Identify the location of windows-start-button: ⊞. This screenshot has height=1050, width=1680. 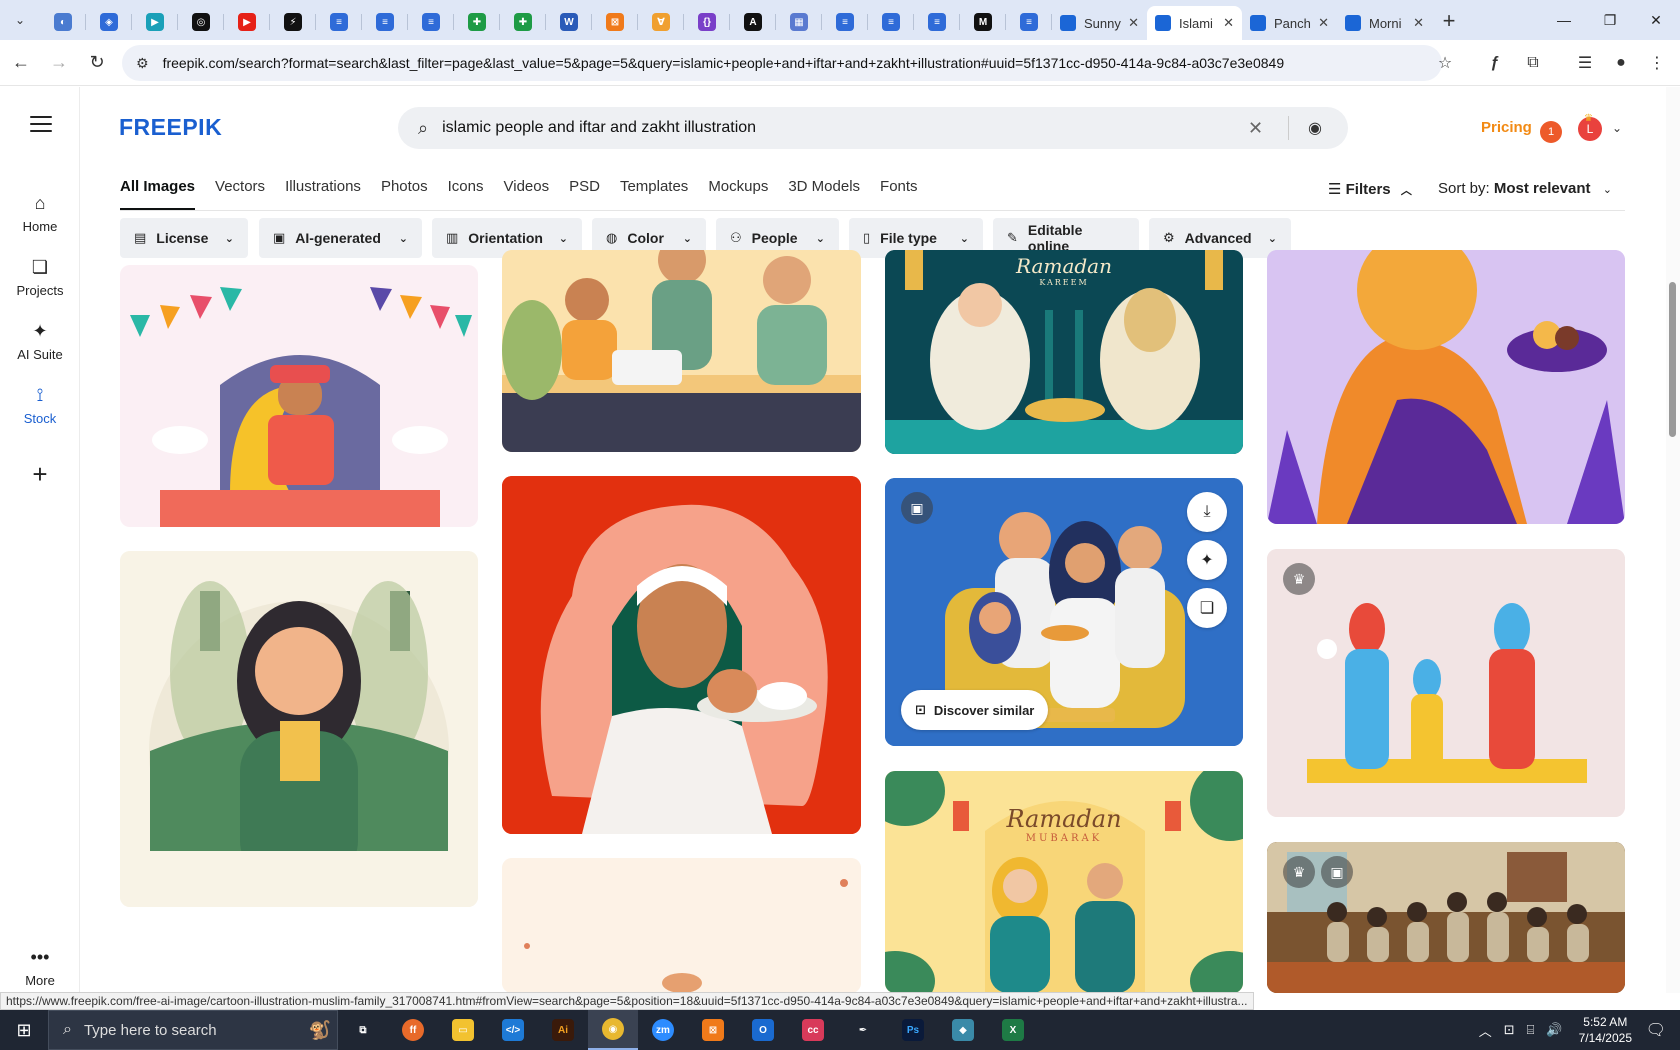
(24, 1030).